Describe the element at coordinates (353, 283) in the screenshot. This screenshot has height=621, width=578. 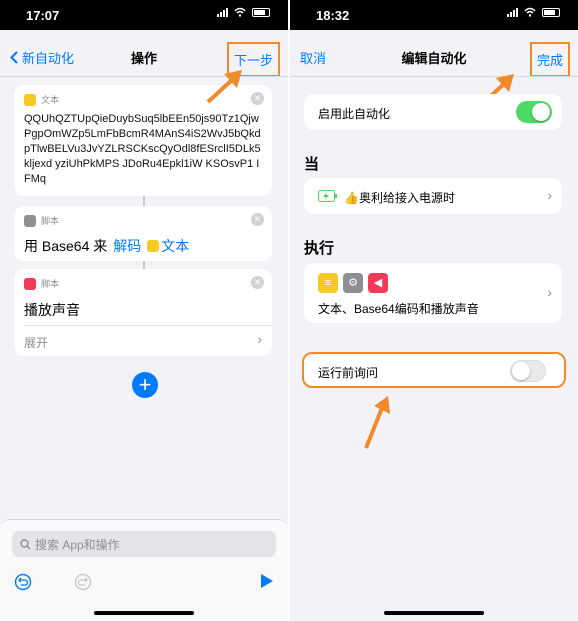
I see `gear-icon: ⚙` at that location.